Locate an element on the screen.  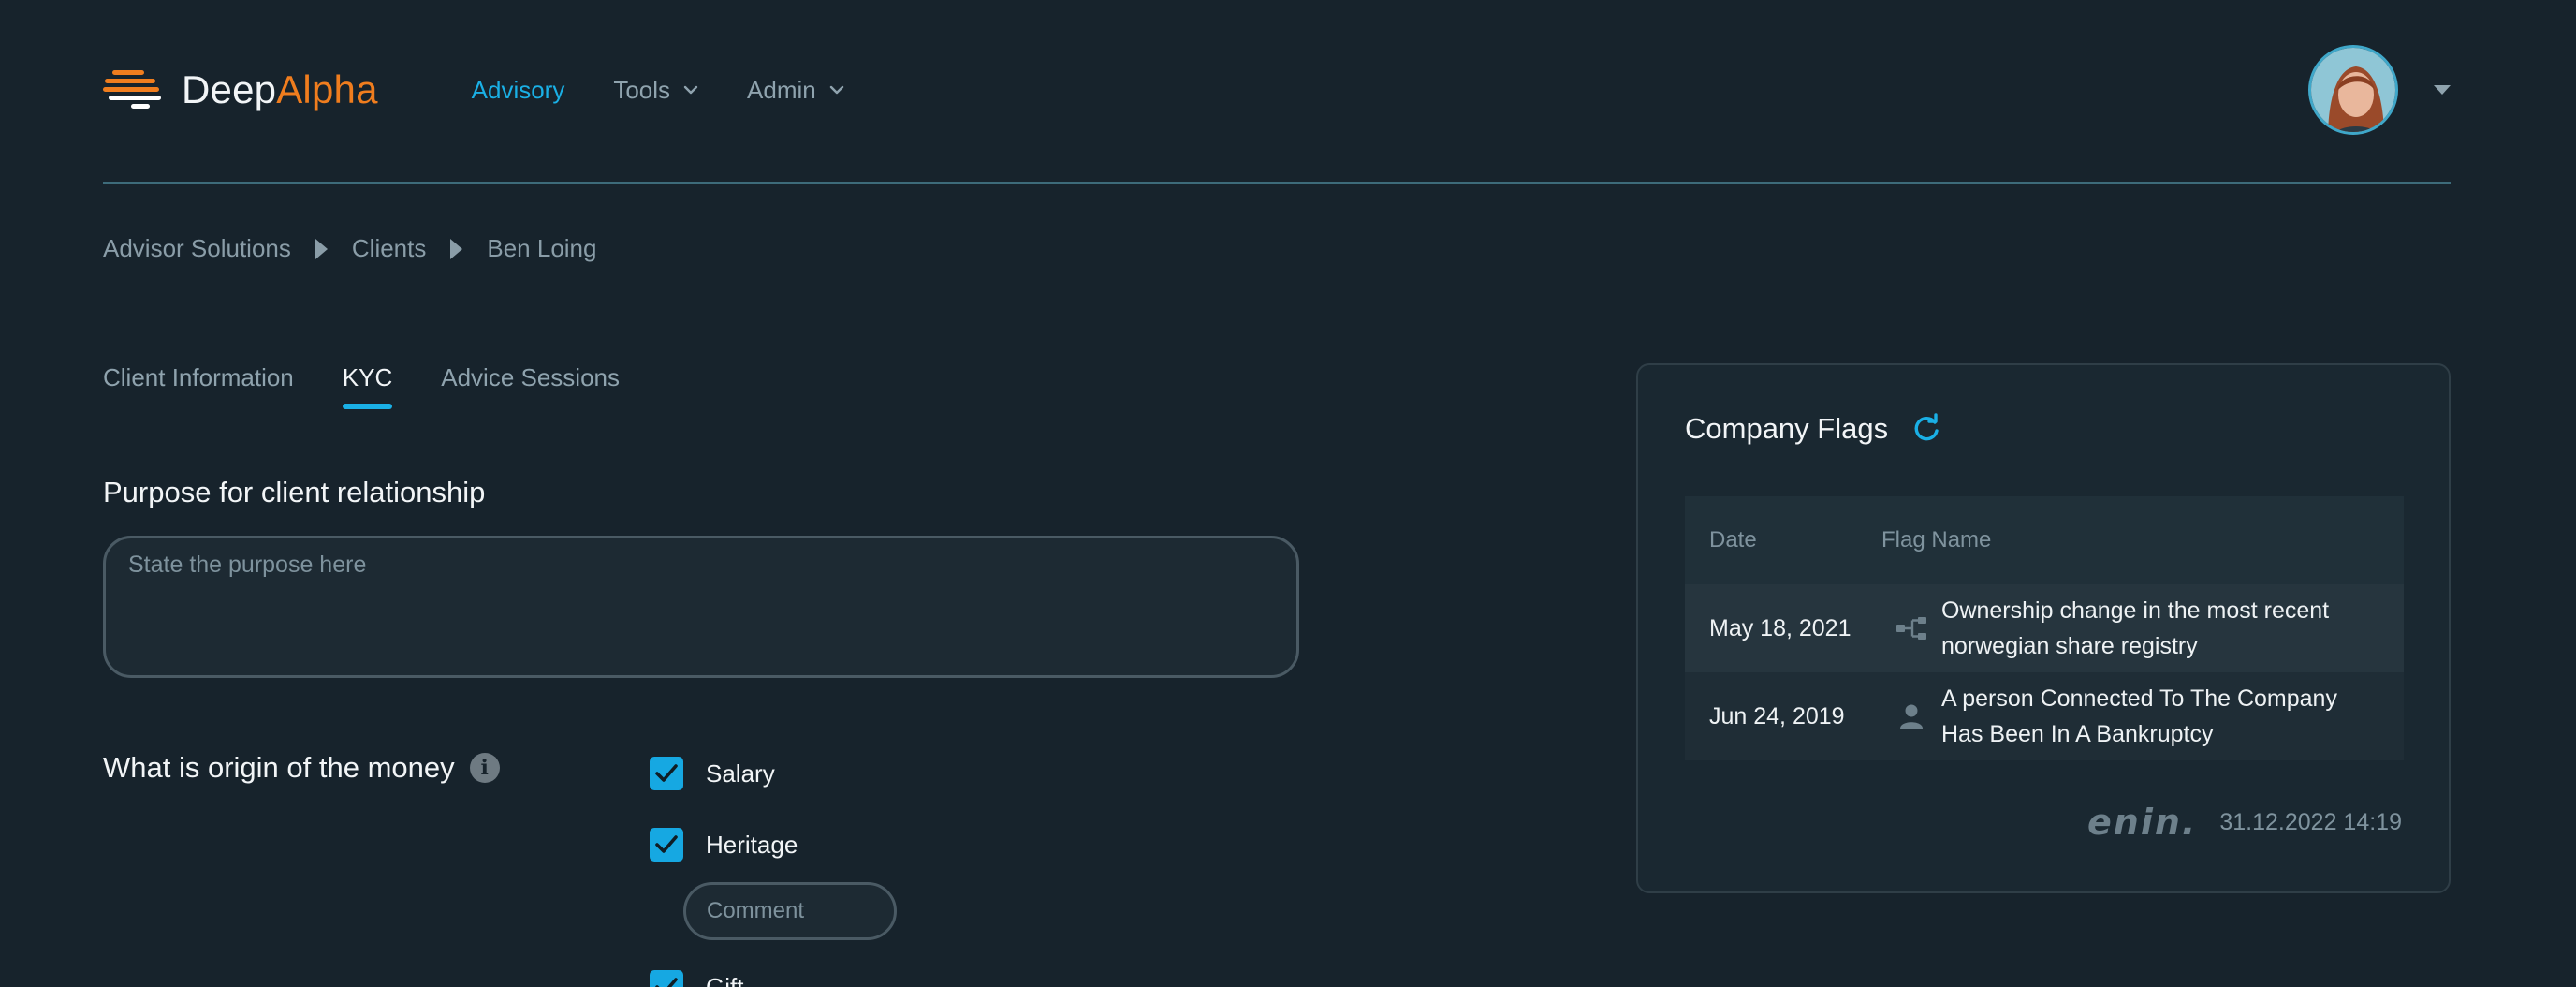
flags-timestamp: 31.12.2022 14:19 is located at coordinates (2310, 821).